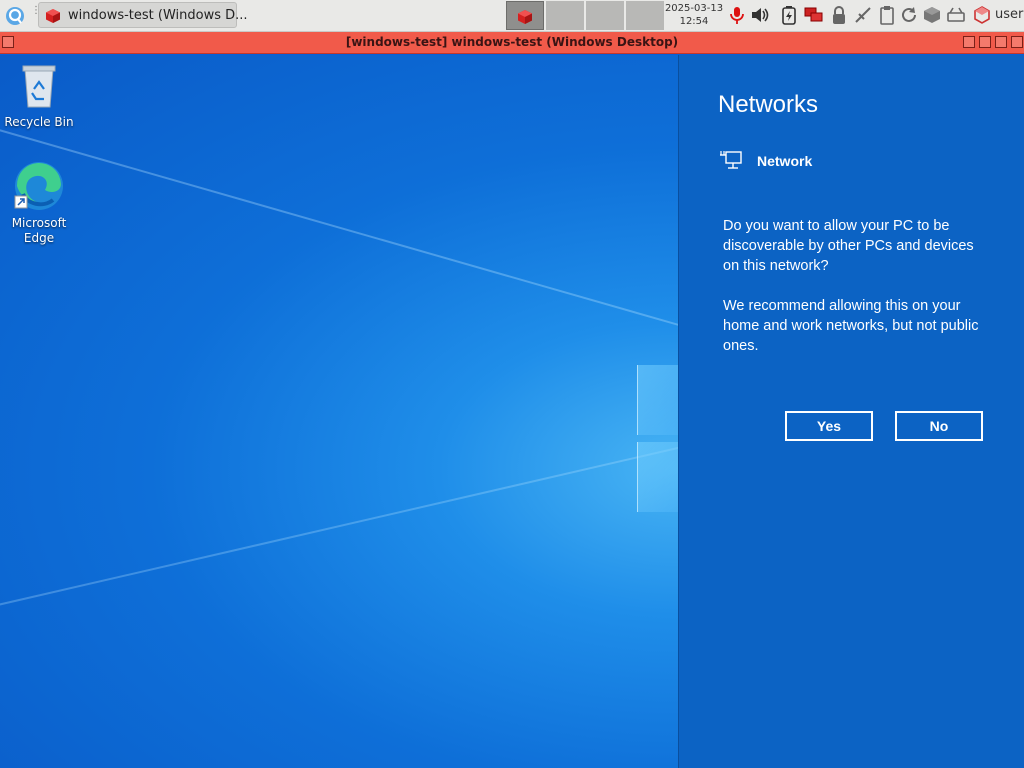  Describe the element at coordinates (39, 122) in the screenshot. I see `desktop-icon-label: Recycle Bin` at that location.